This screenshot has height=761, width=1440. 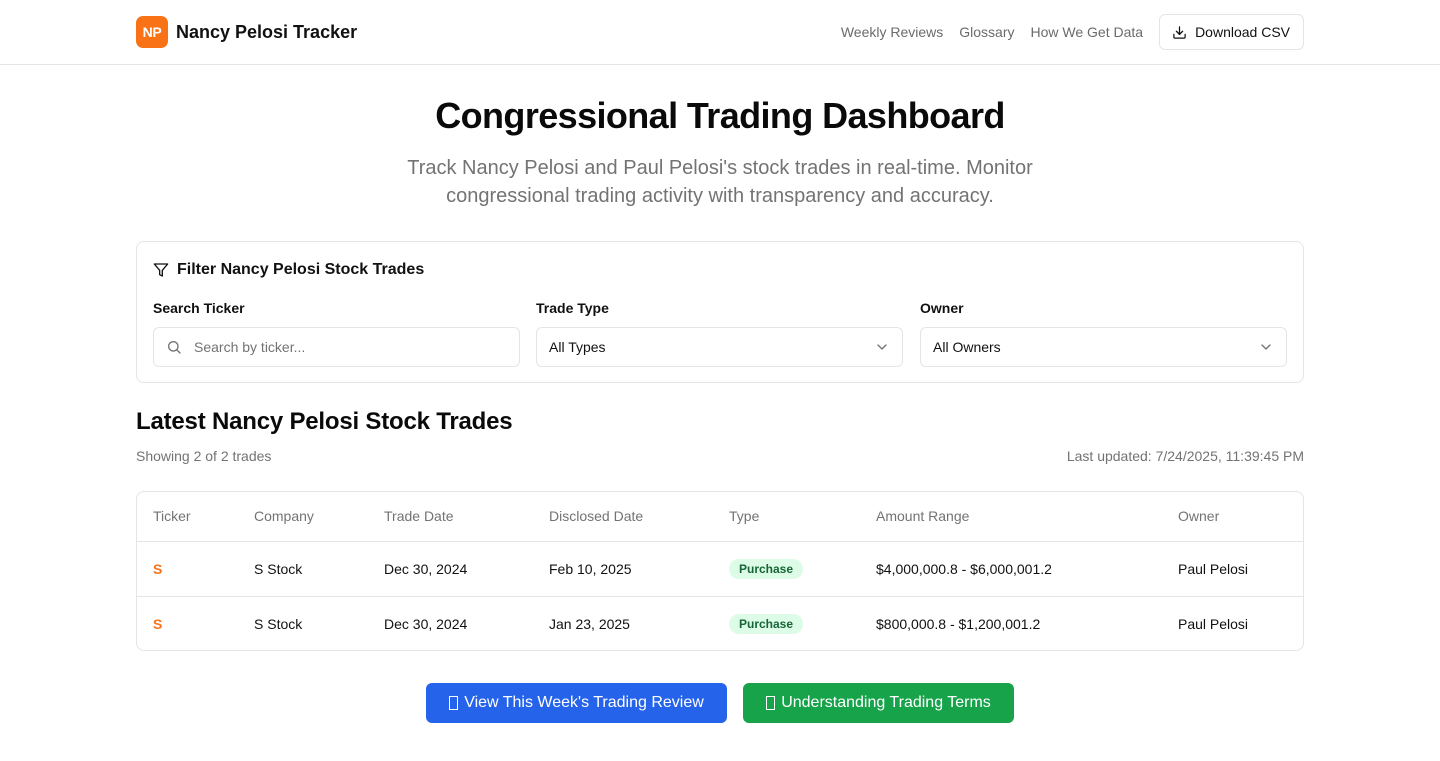 I want to click on nav-glossary: Glossary, so click(x=986, y=32).